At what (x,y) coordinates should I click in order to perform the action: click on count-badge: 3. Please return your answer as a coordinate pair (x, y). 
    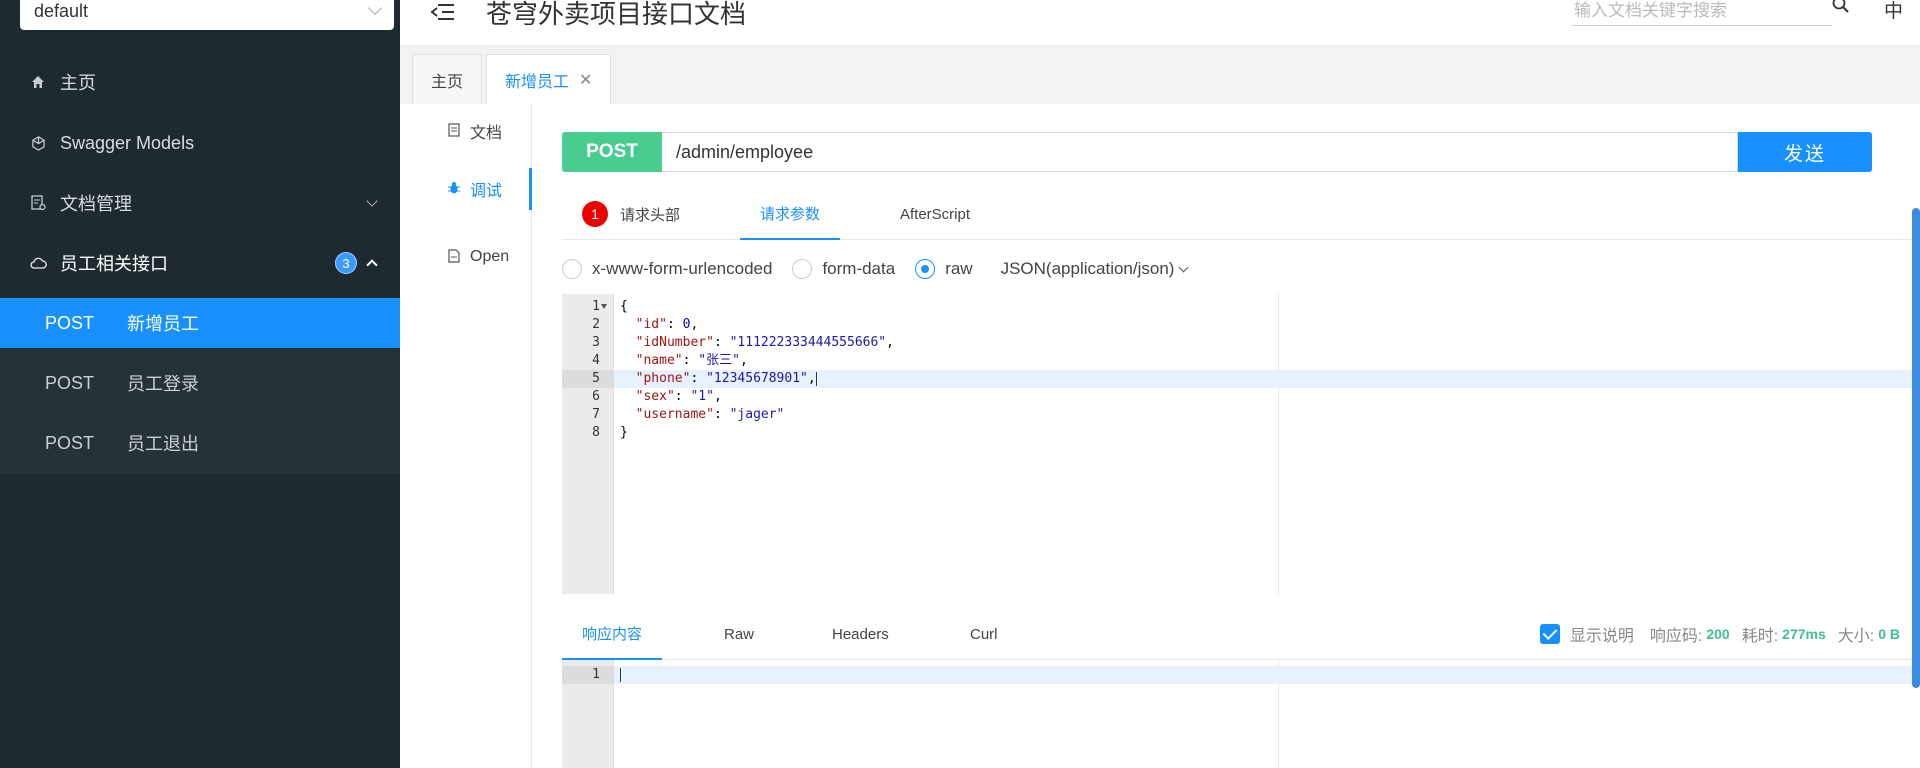
    Looking at the image, I should click on (346, 263).